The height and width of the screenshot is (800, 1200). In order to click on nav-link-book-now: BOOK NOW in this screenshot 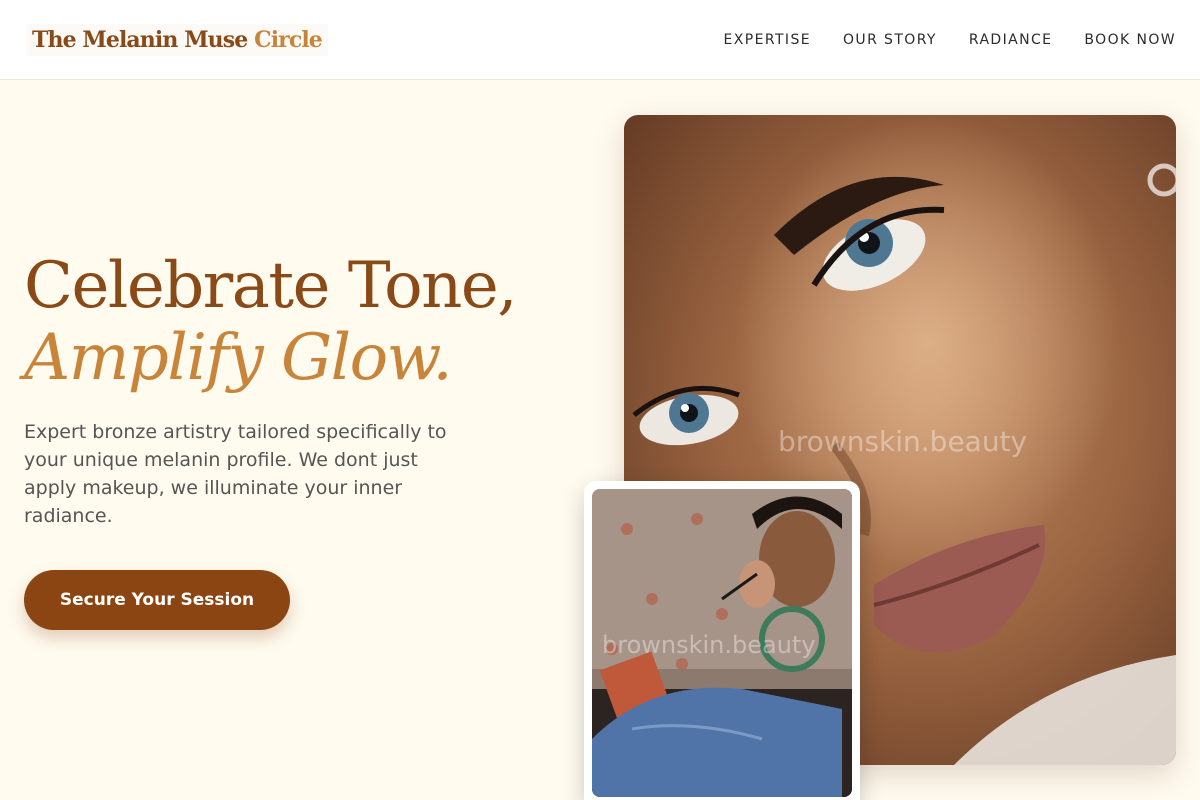, I will do `click(1130, 40)`.